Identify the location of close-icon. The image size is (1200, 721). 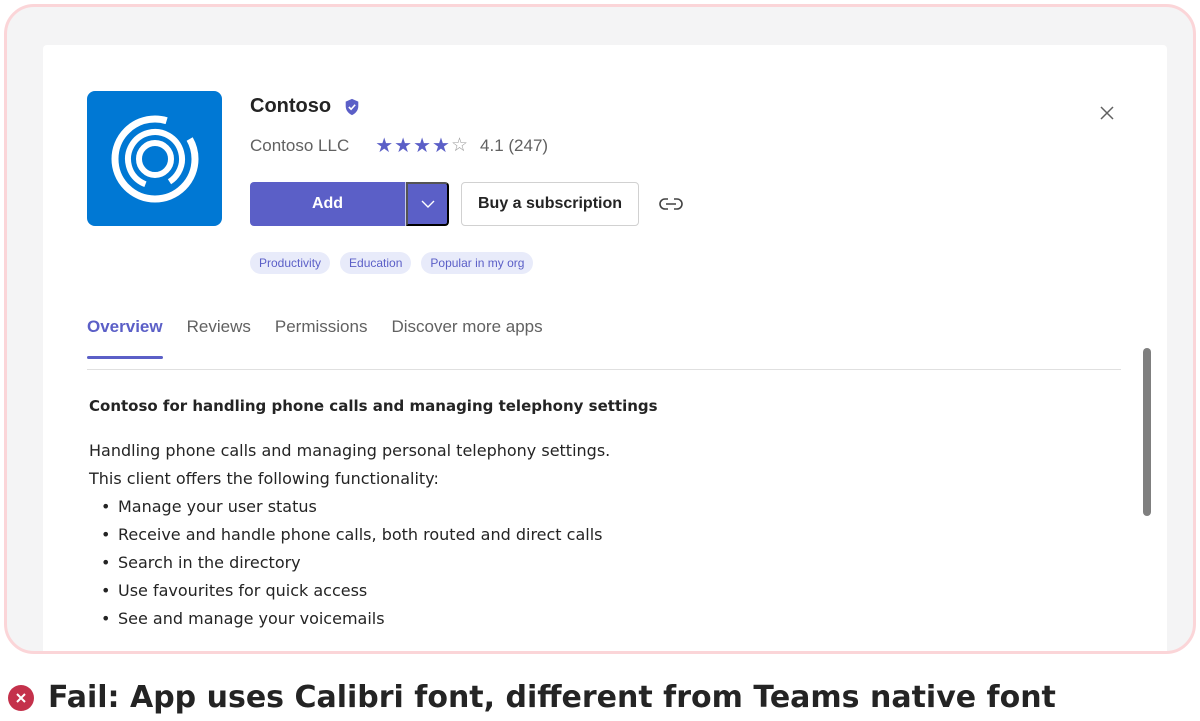
(1107, 113).